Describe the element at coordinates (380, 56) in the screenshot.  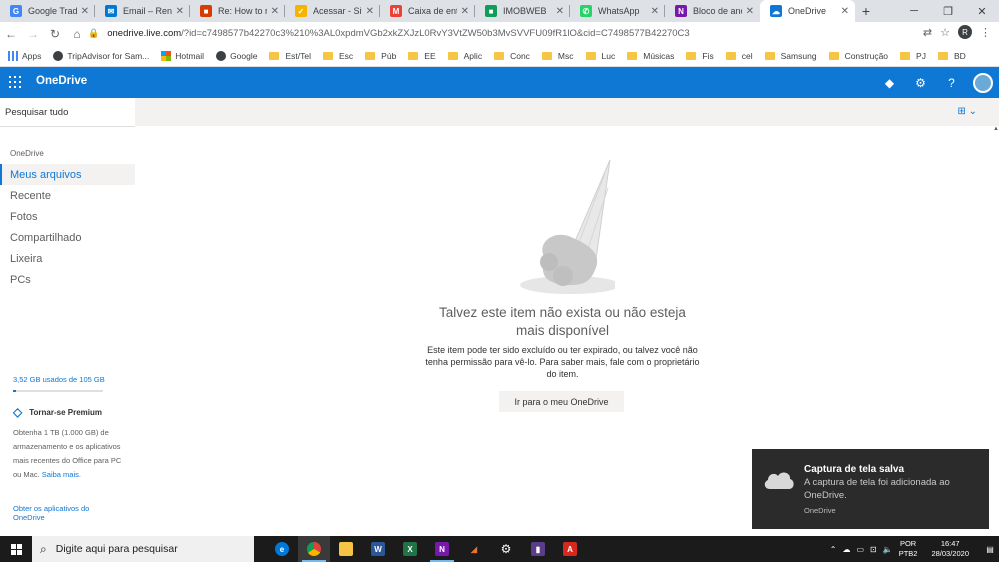
I see `bookmark-item: Púb` at that location.